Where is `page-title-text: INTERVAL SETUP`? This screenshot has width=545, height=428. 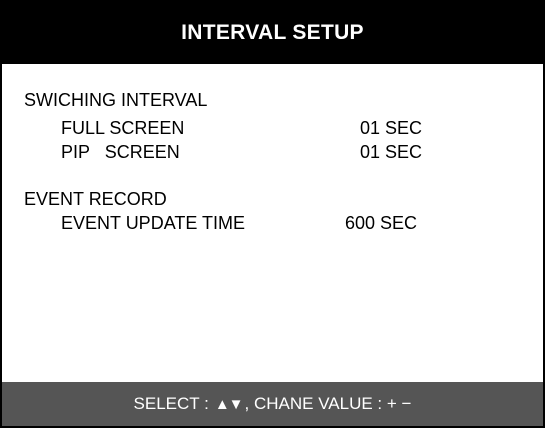
page-title-text: INTERVAL SETUP is located at coordinates (272, 32).